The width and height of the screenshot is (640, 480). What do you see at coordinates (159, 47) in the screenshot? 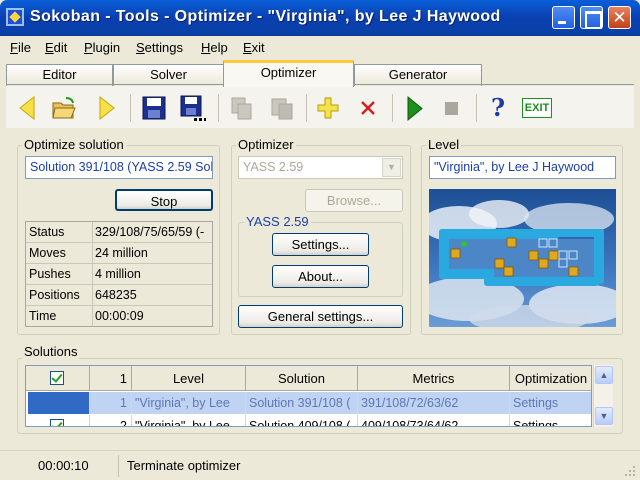
I see `menu-settings: Settings` at bounding box center [159, 47].